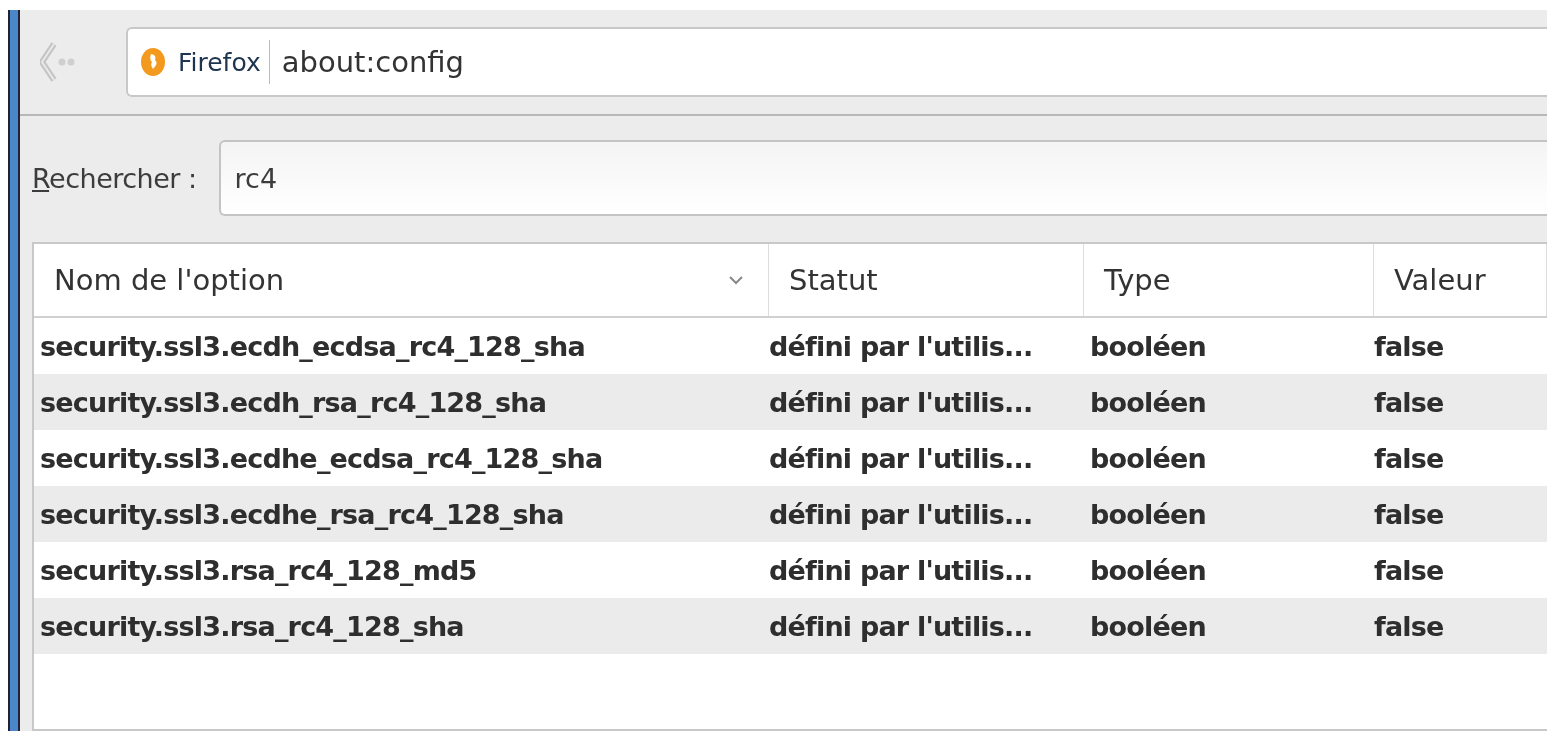 This screenshot has width=1547, height=731. What do you see at coordinates (321, 458) in the screenshot?
I see `table-cell-text: security.ssl3.ecdhe_ecdsa_rc4_128_sha` at bounding box center [321, 458].